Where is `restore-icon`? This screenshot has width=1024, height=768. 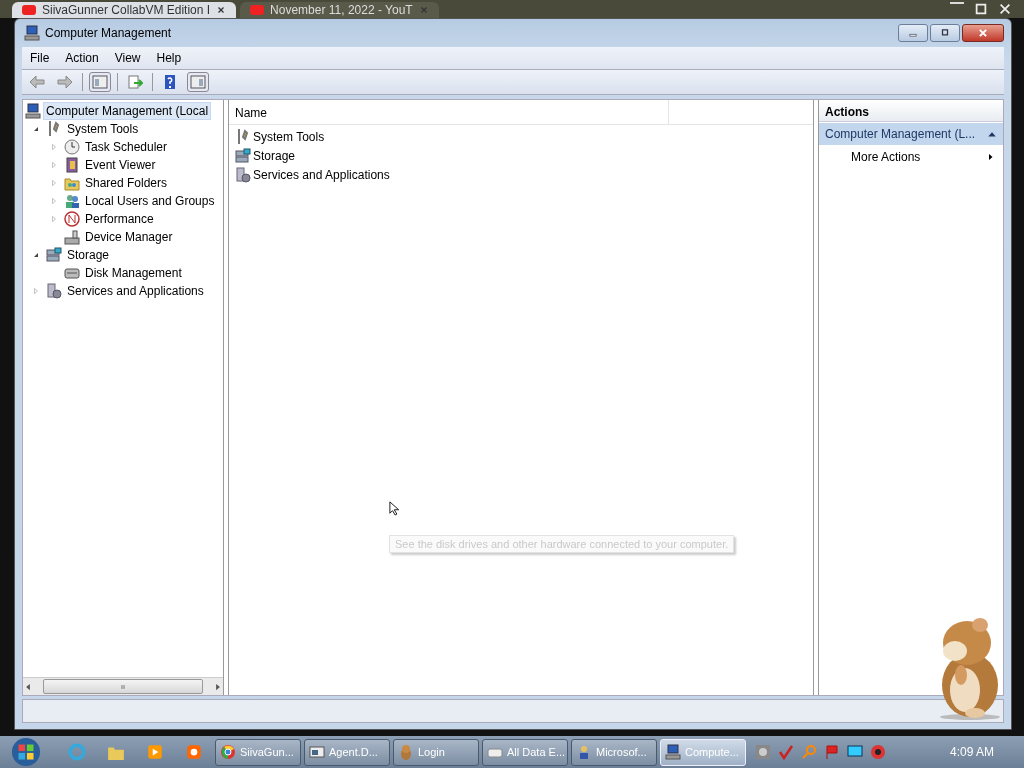 restore-icon is located at coordinates (981, 9).